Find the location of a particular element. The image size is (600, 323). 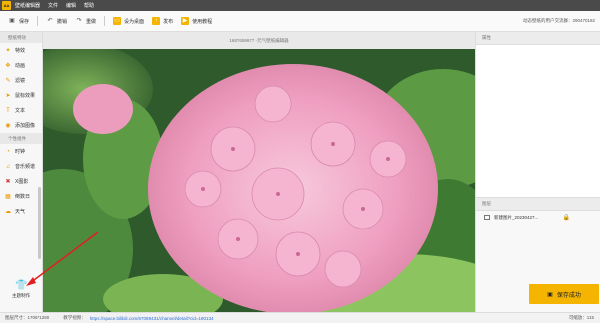

layers-header: 图层 is located at coordinates (538, 204).